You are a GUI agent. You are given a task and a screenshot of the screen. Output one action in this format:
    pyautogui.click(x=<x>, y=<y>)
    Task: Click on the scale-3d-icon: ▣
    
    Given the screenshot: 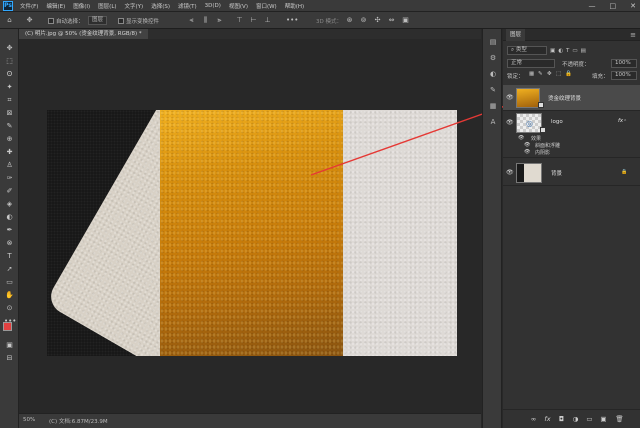 What is the action you would take?
    pyautogui.click(x=405, y=20)
    